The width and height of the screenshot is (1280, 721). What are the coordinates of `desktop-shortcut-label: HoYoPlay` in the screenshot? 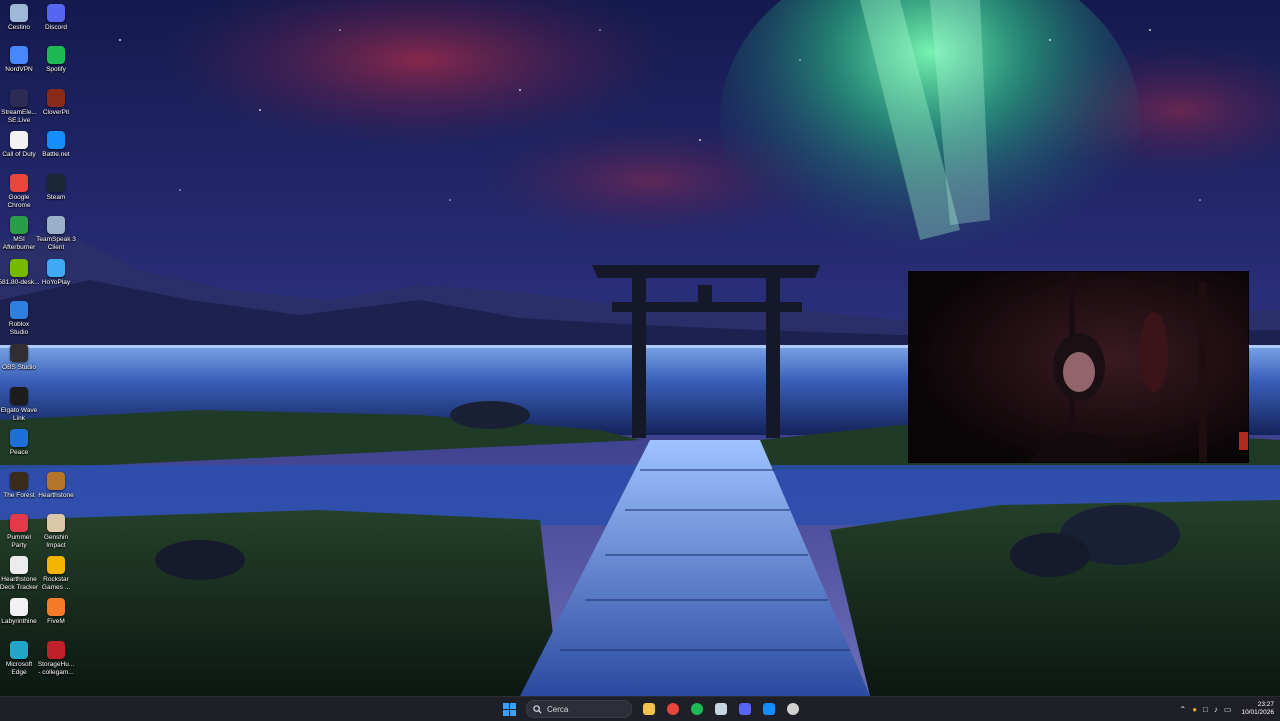 It's located at (56, 282).